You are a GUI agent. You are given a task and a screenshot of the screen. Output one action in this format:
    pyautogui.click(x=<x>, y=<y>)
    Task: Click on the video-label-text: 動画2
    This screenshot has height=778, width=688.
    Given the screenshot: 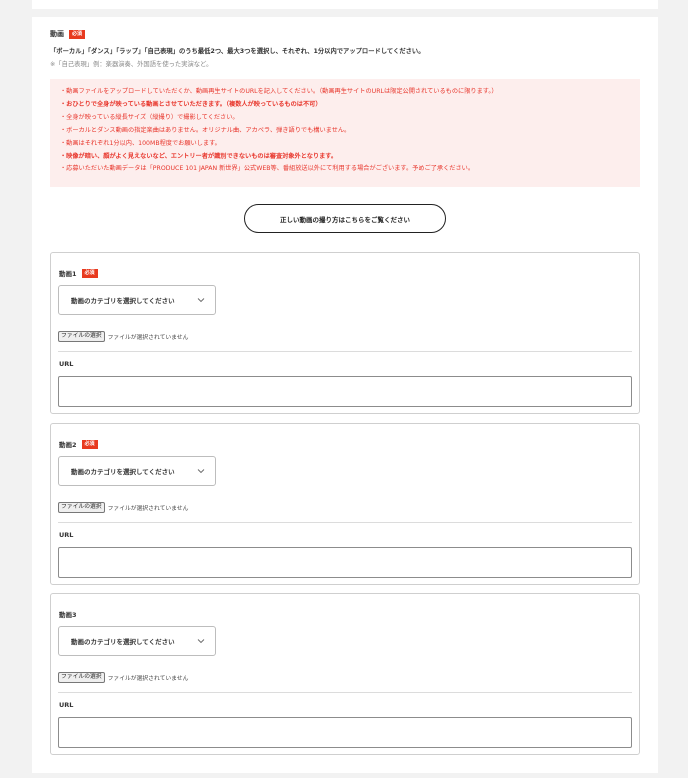 What is the action you would take?
    pyautogui.click(x=68, y=445)
    